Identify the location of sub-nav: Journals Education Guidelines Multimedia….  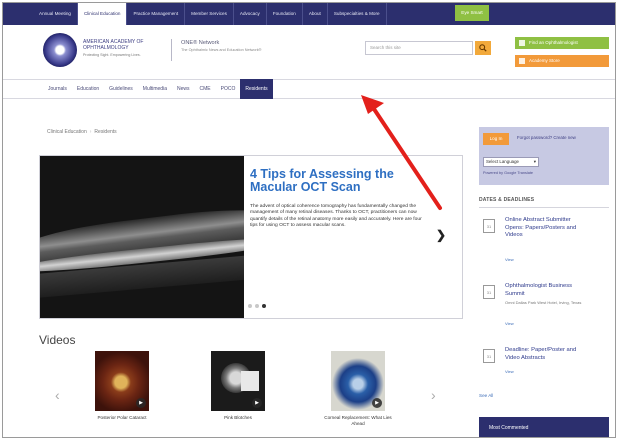
(309, 89).